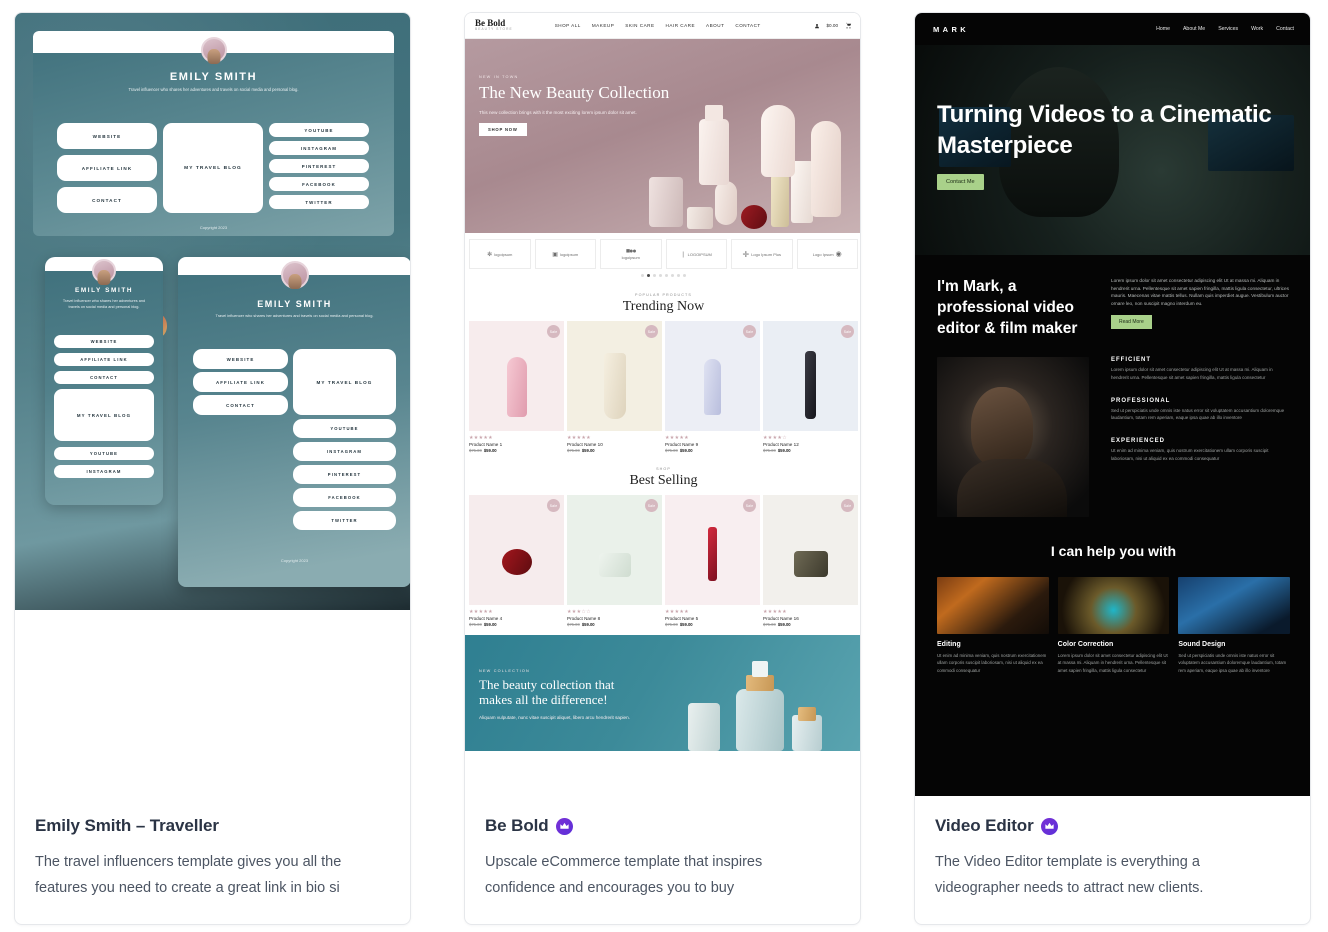  What do you see at coordinates (614, 376) in the screenshot?
I see `product-image: Sale` at bounding box center [614, 376].